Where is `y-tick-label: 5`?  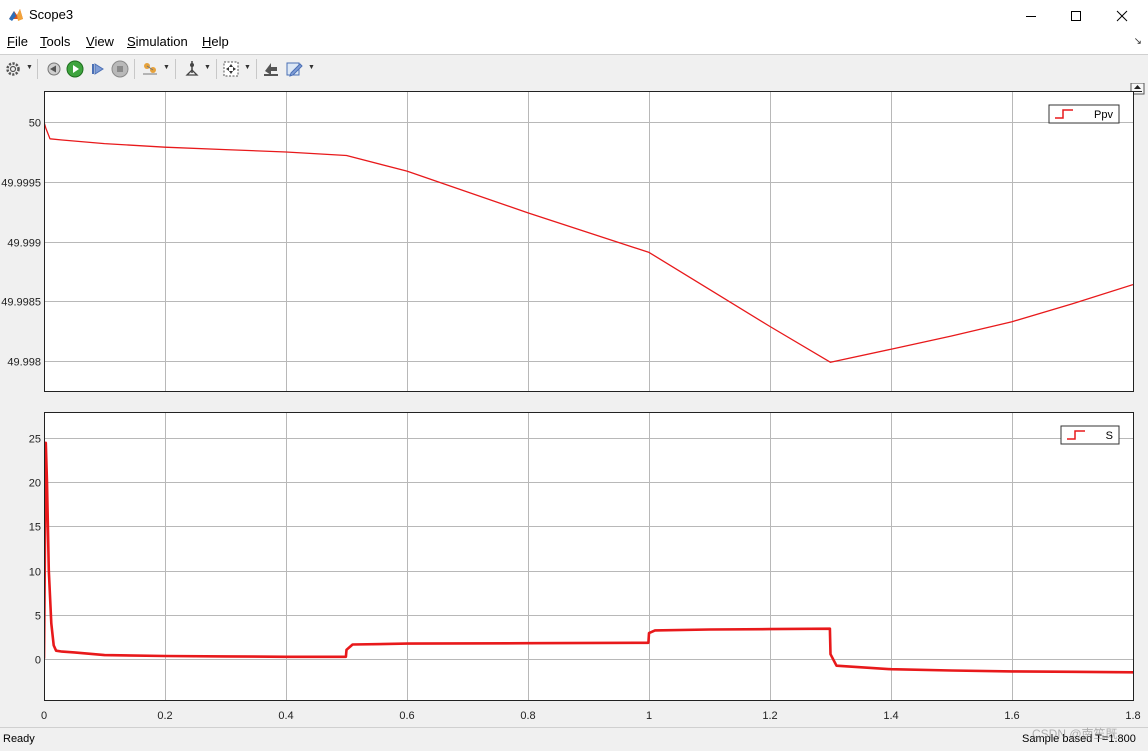 y-tick-label: 5 is located at coordinates (38, 617).